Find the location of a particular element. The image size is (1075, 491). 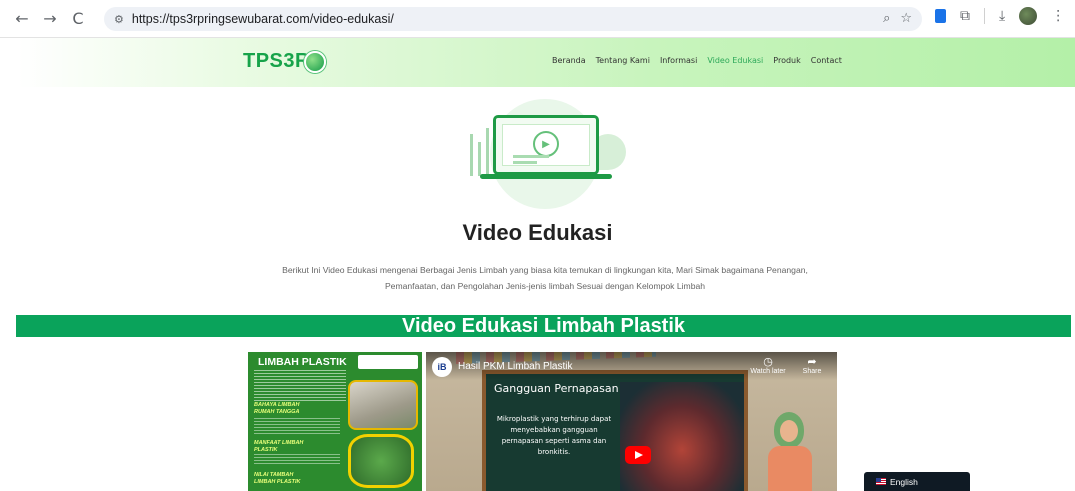

laptop-base is located at coordinates (546, 176).